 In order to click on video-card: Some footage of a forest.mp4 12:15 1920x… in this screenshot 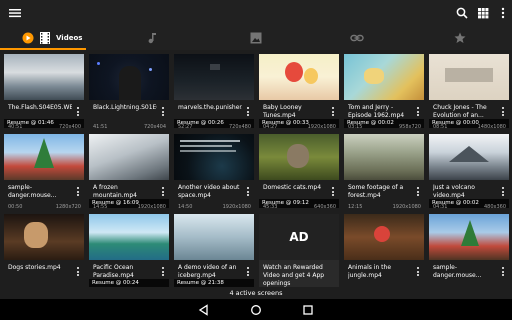, I will do `click(384, 172)`.